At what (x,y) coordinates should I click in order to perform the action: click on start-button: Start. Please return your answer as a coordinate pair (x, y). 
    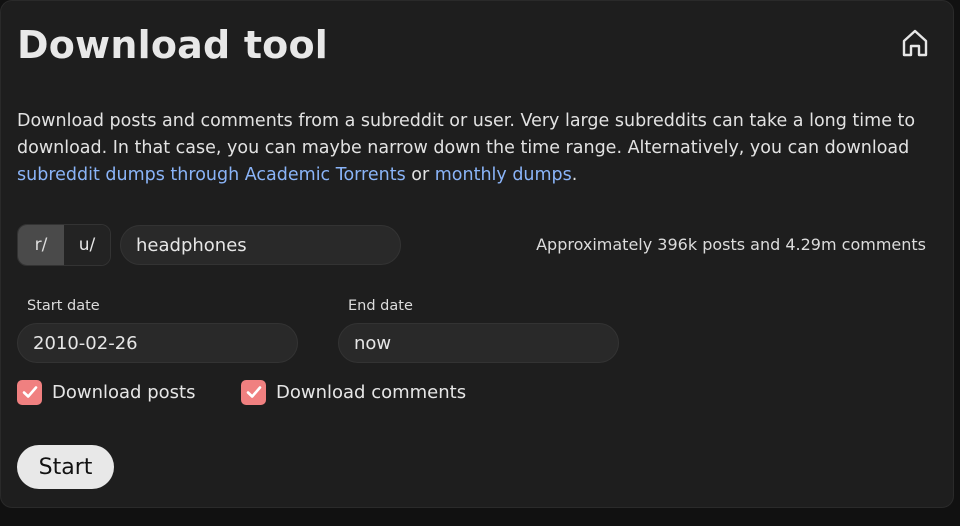
    Looking at the image, I should click on (65, 467).